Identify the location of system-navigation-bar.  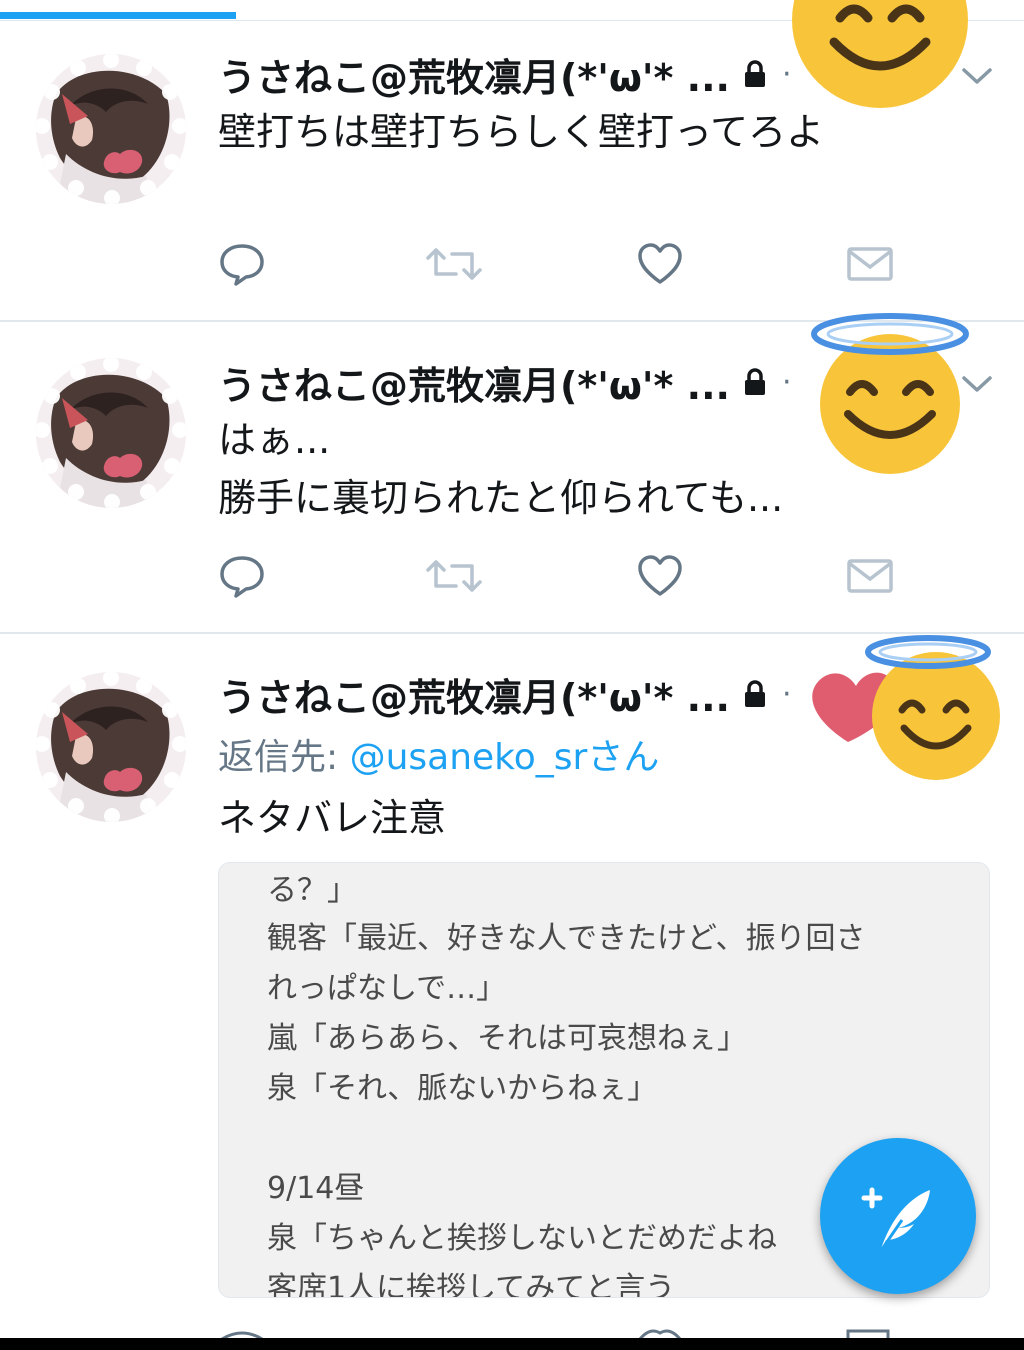
(512, 1344).